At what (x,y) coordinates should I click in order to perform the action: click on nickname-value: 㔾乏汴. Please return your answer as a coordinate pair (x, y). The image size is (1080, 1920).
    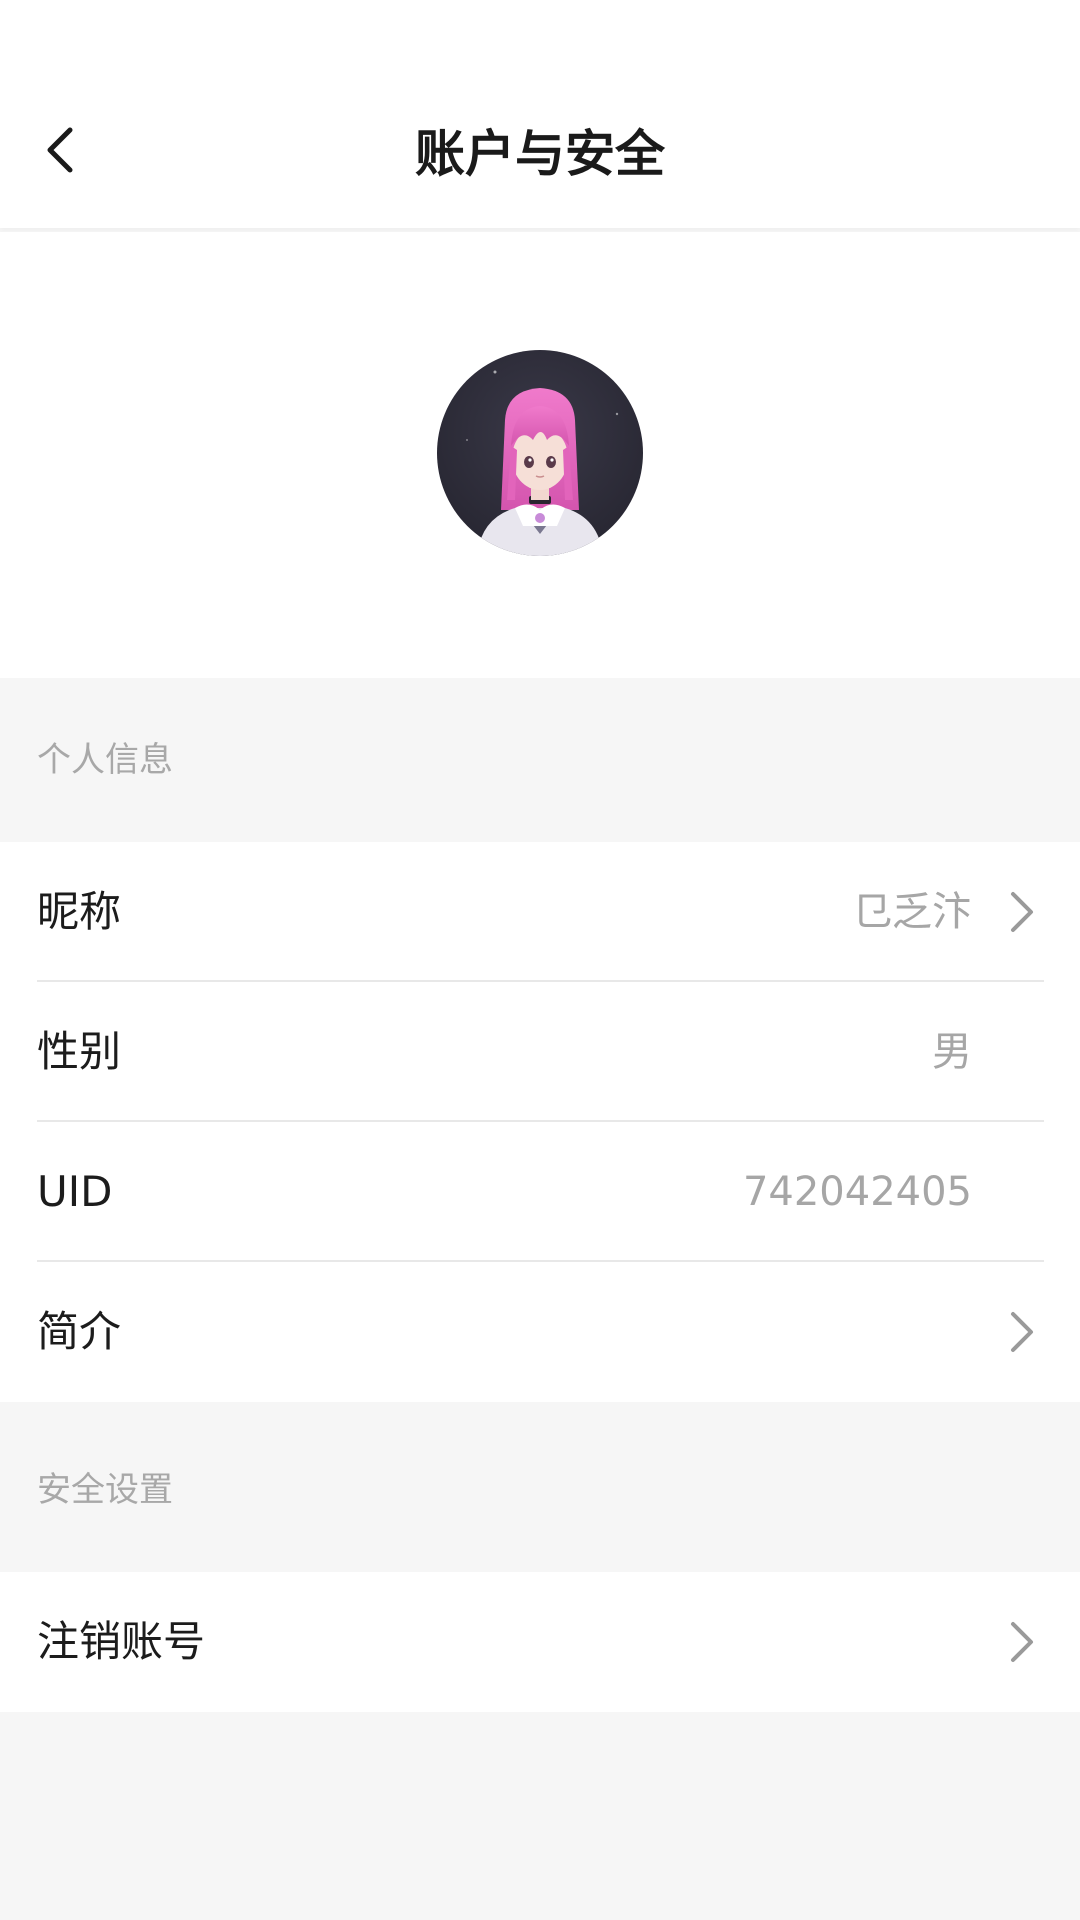
    Looking at the image, I should click on (912, 912).